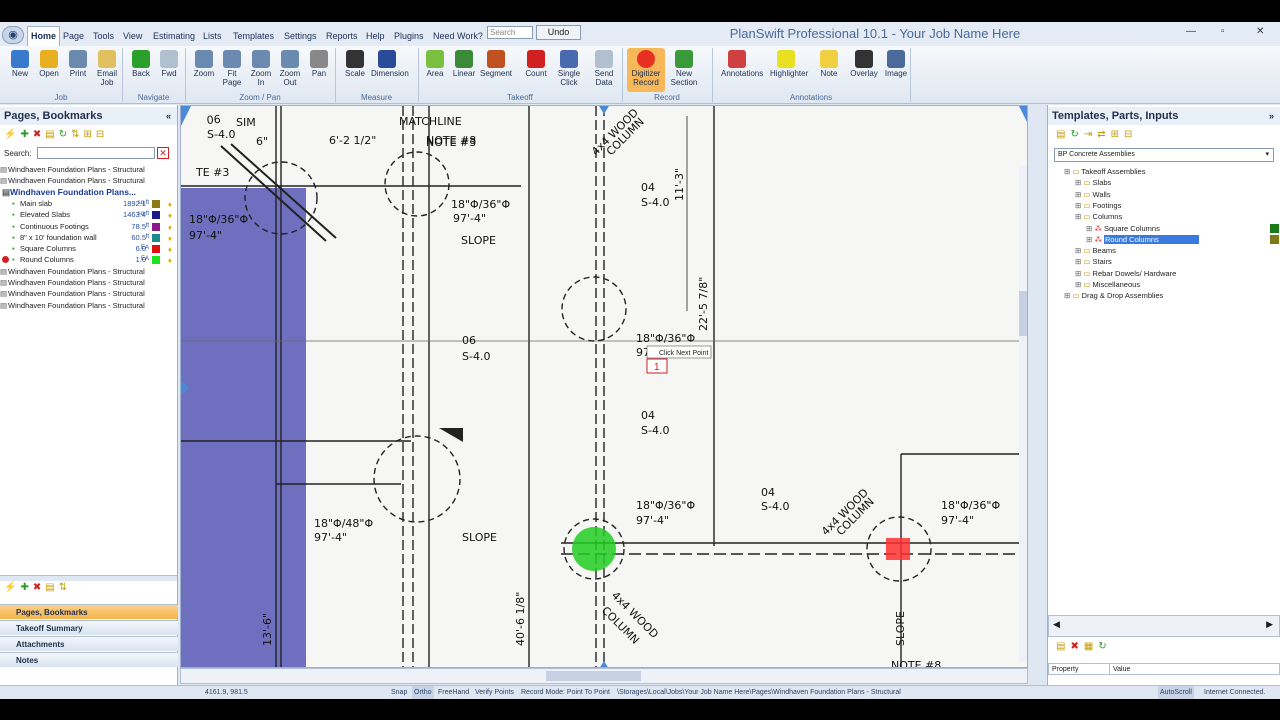 The image size is (1280, 720). I want to click on round-column-marker, so click(594, 549).